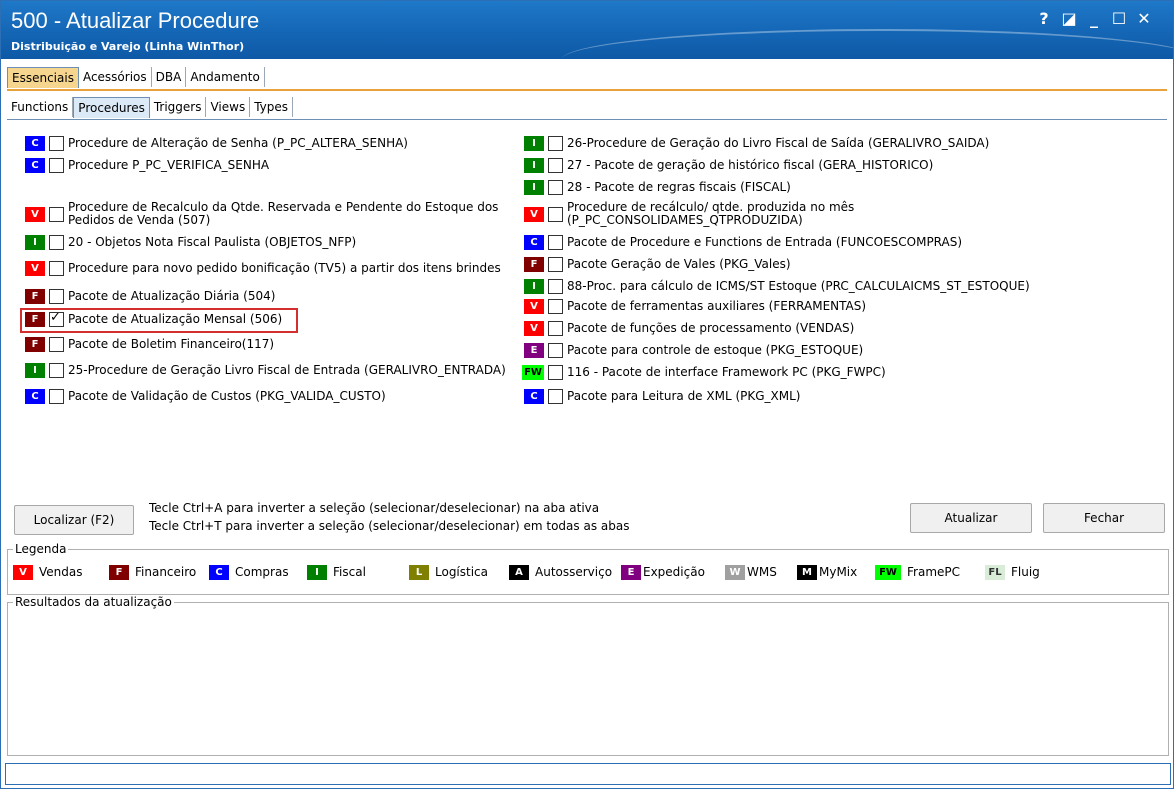  What do you see at coordinates (1012, 572) in the screenshot?
I see `legend-item-fluig: FL Fluig` at bounding box center [1012, 572].